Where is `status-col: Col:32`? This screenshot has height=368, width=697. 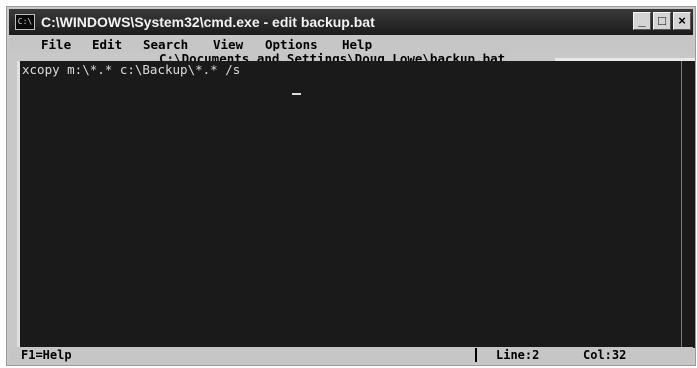 status-col: Col:32 is located at coordinates (605, 355).